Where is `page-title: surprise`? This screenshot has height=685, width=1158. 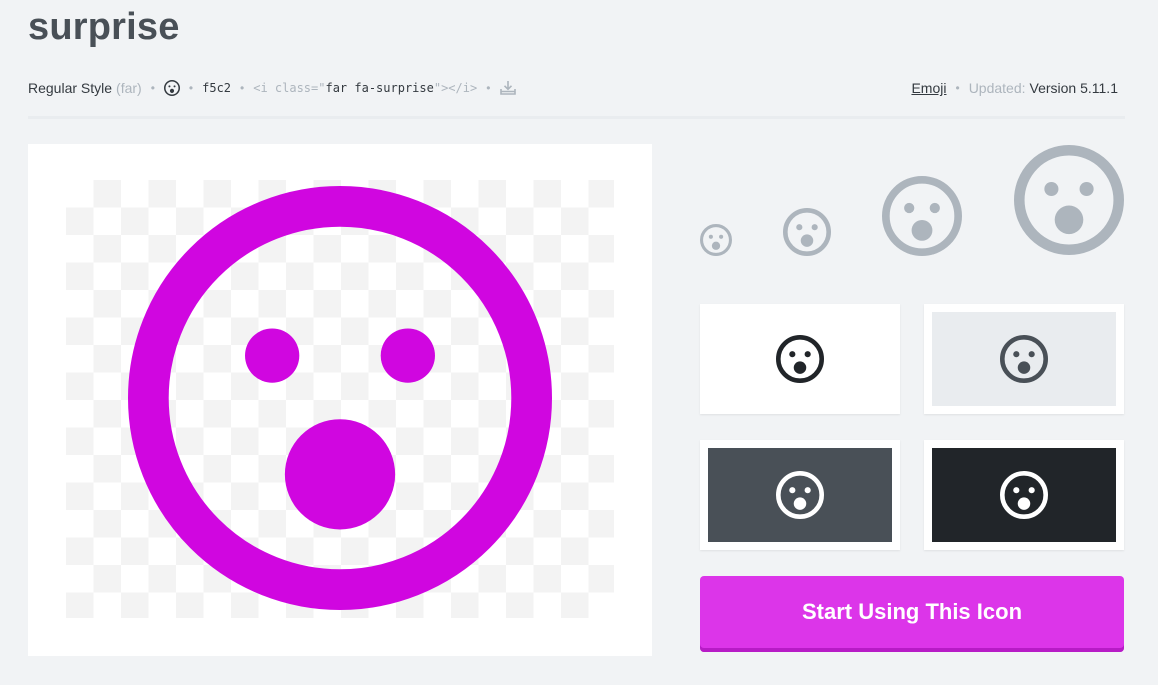
page-title: surprise is located at coordinates (104, 27).